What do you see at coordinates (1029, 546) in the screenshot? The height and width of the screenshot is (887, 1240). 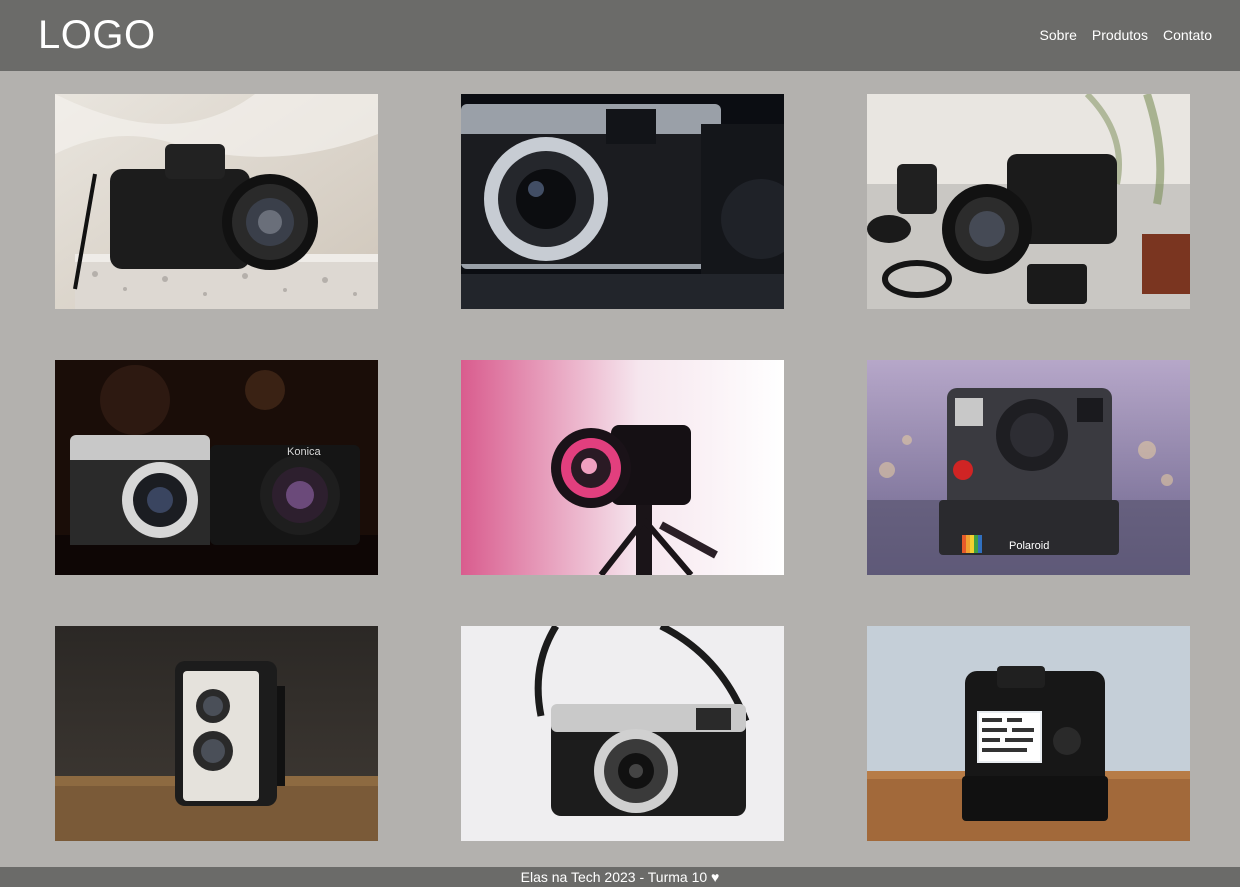 I see `polaroid-text: Polaroid` at bounding box center [1029, 546].